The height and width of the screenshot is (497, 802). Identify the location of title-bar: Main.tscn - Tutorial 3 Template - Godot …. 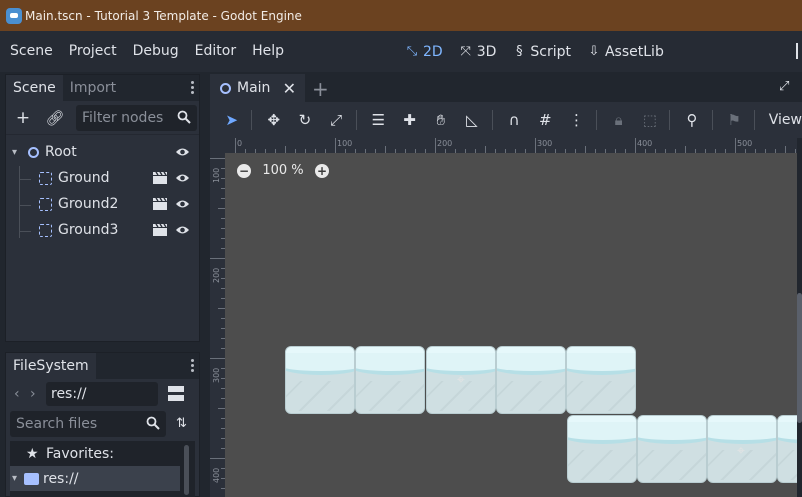
(401, 15).